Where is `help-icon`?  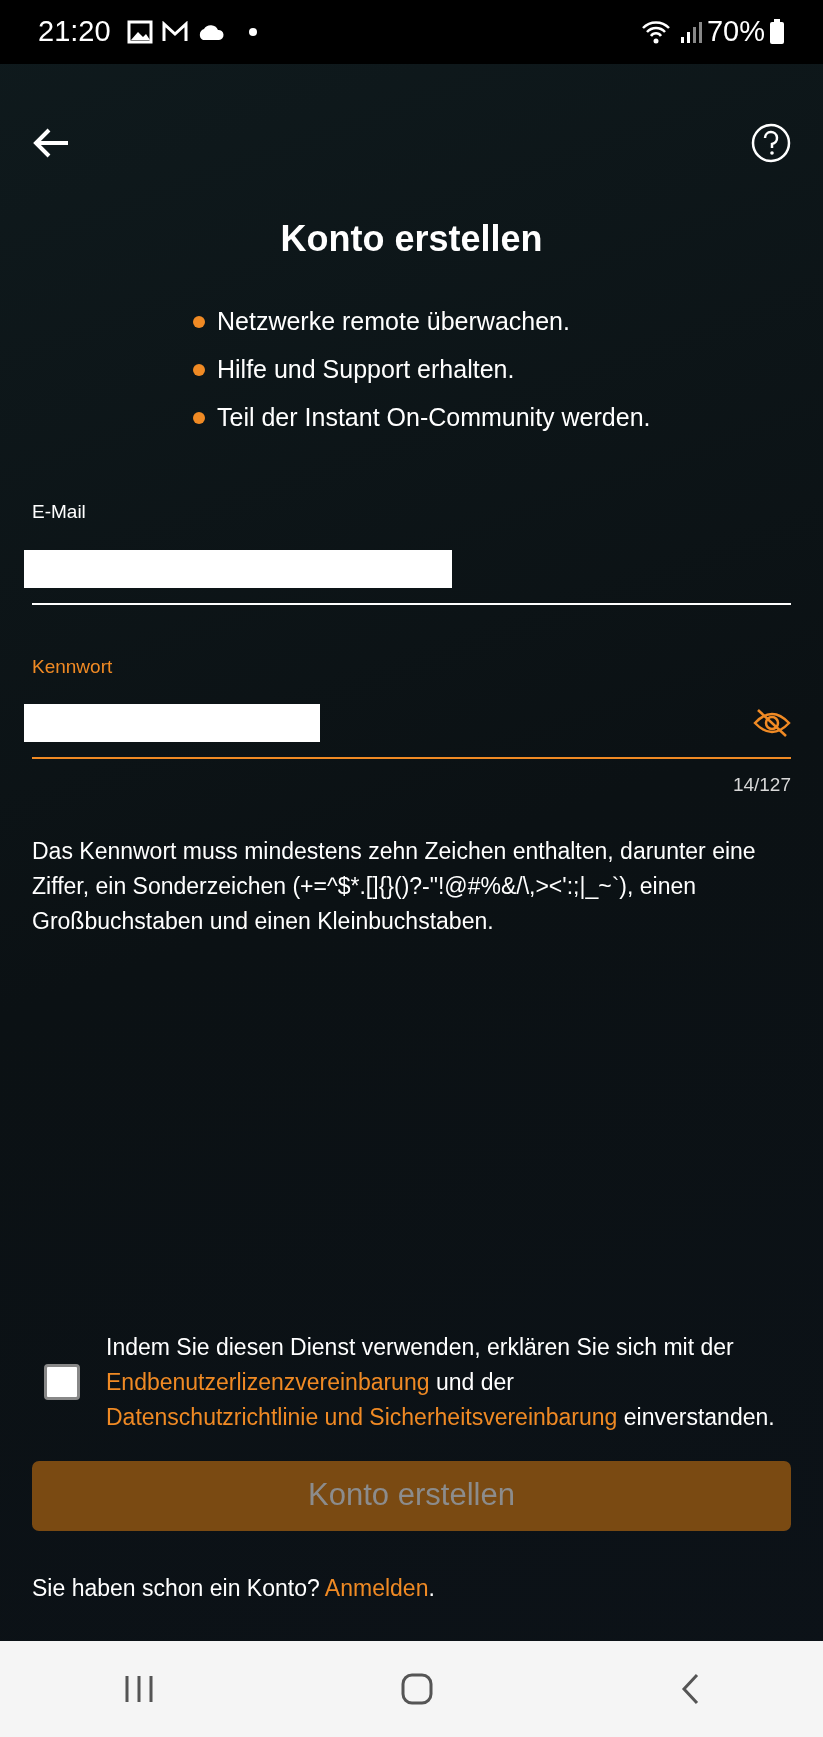
help-icon is located at coordinates (771, 143).